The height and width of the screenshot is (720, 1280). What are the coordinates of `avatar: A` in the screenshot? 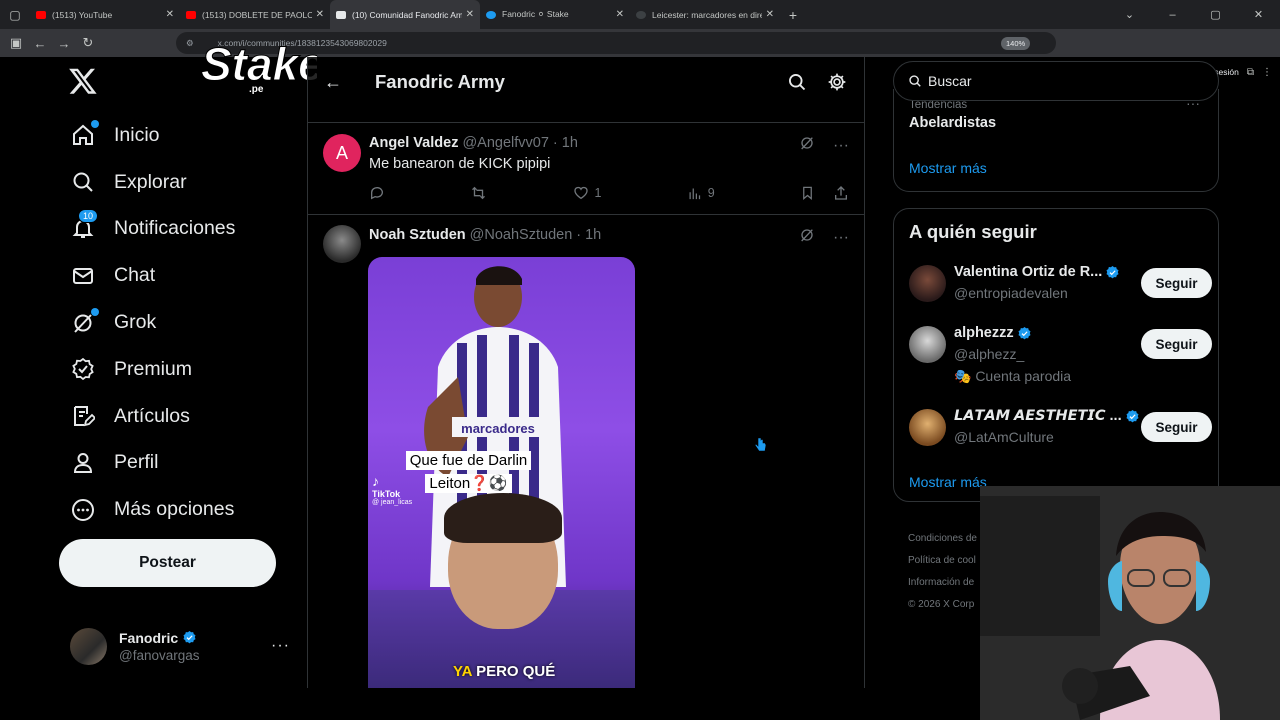 It's located at (342, 153).